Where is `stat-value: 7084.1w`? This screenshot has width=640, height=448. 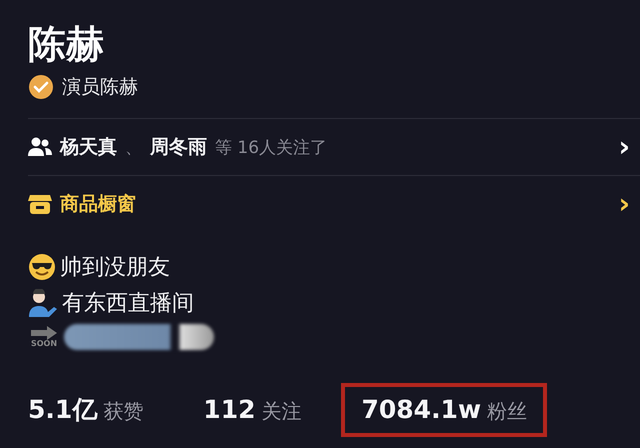
stat-value: 7084.1w is located at coordinates (421, 409).